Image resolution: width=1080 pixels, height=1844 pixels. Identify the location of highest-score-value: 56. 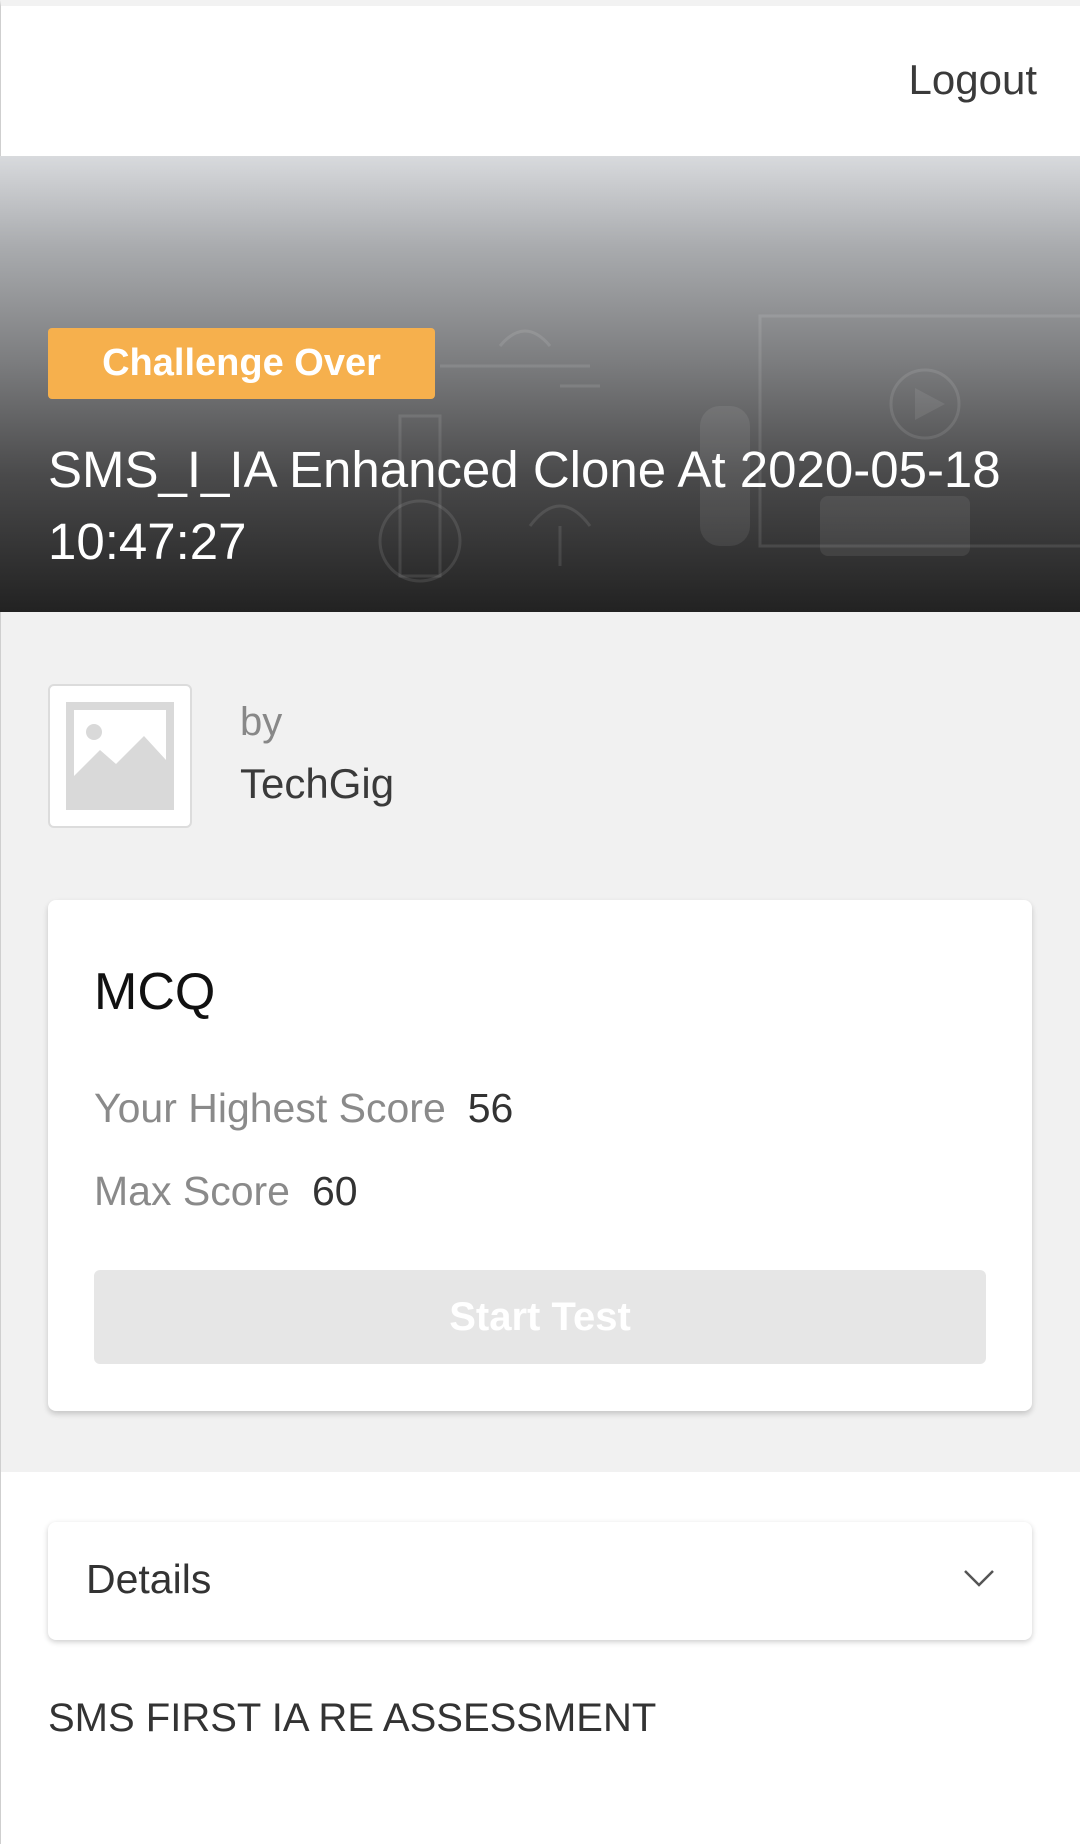
(490, 1108).